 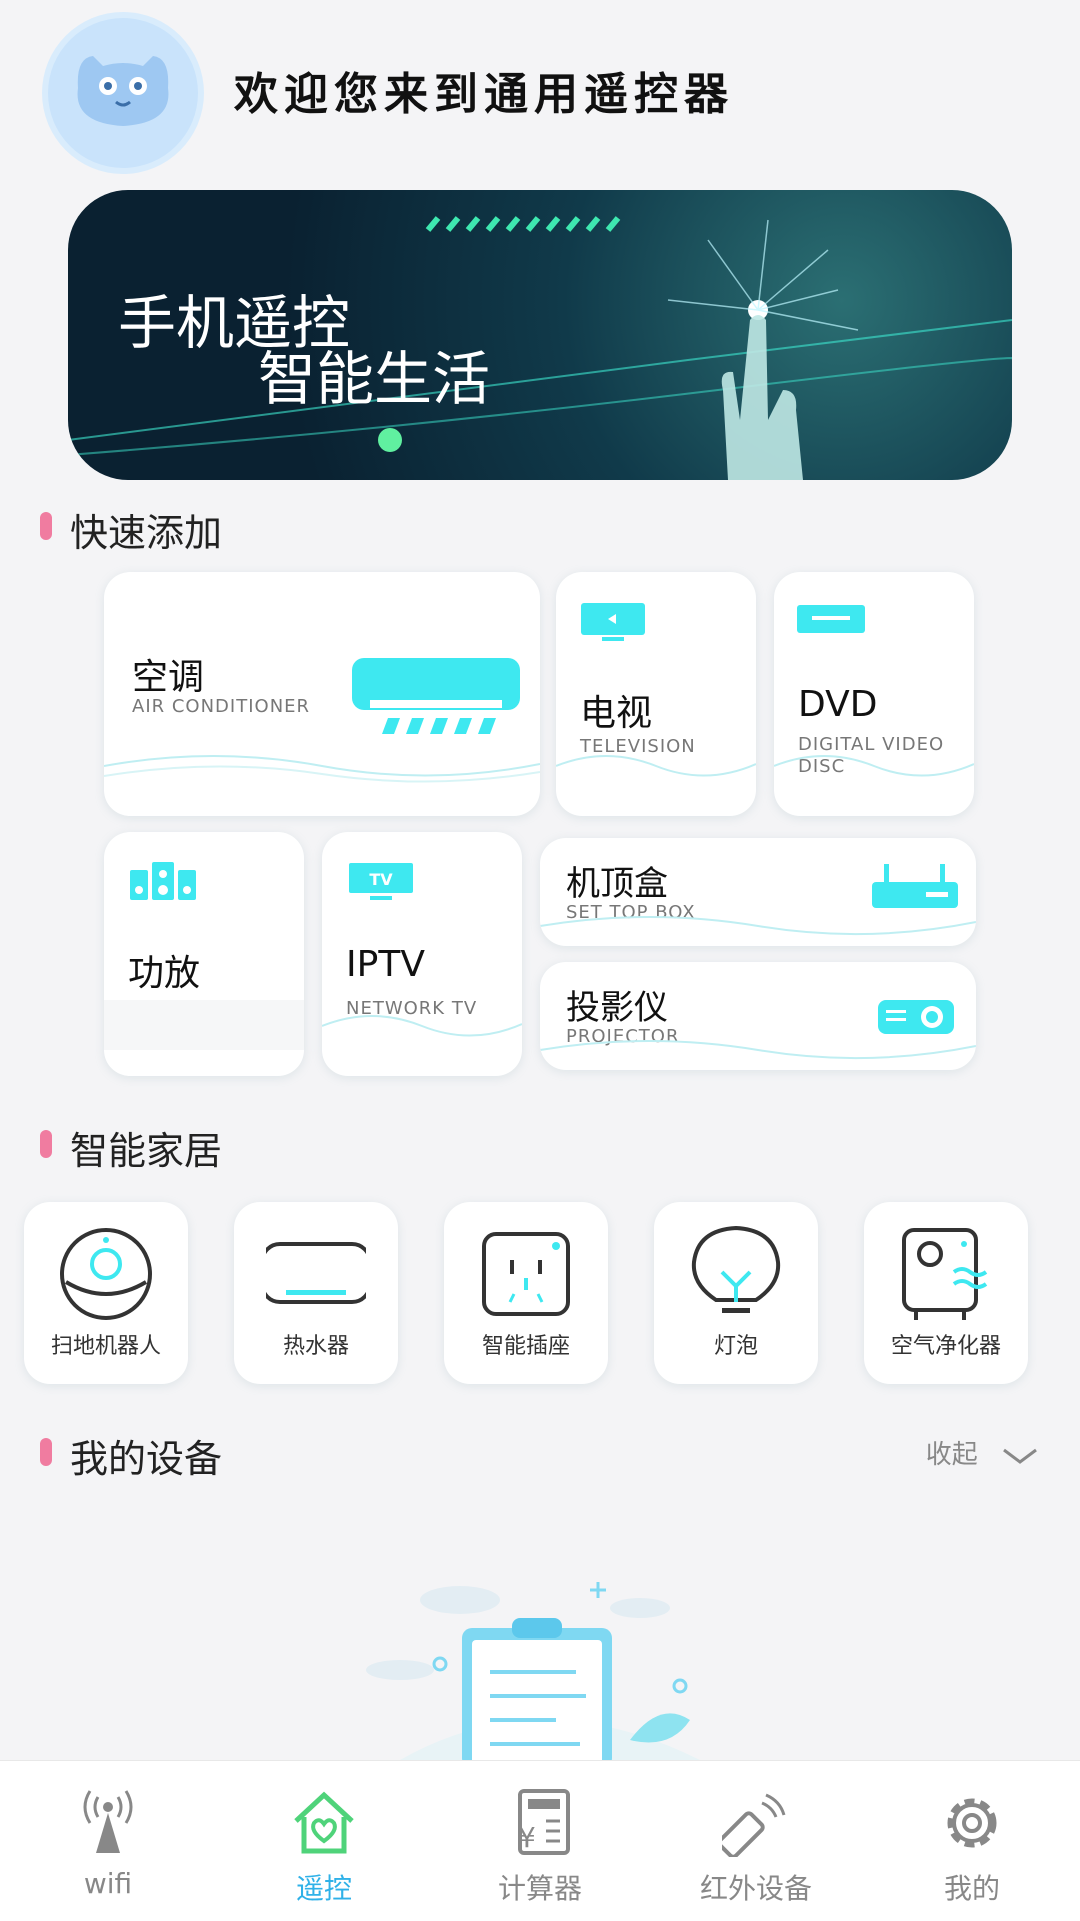 I want to click on my-devices-title: 我的设备, so click(x=146, y=1459).